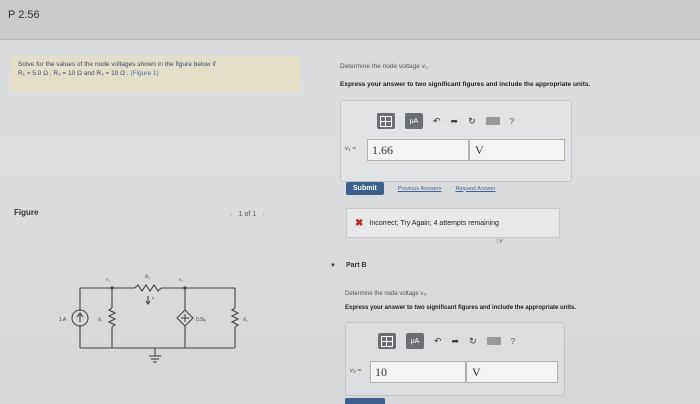 This screenshot has height=404, width=700. What do you see at coordinates (512, 372) in the screenshot?
I see `part-b-unit-input: V` at bounding box center [512, 372].